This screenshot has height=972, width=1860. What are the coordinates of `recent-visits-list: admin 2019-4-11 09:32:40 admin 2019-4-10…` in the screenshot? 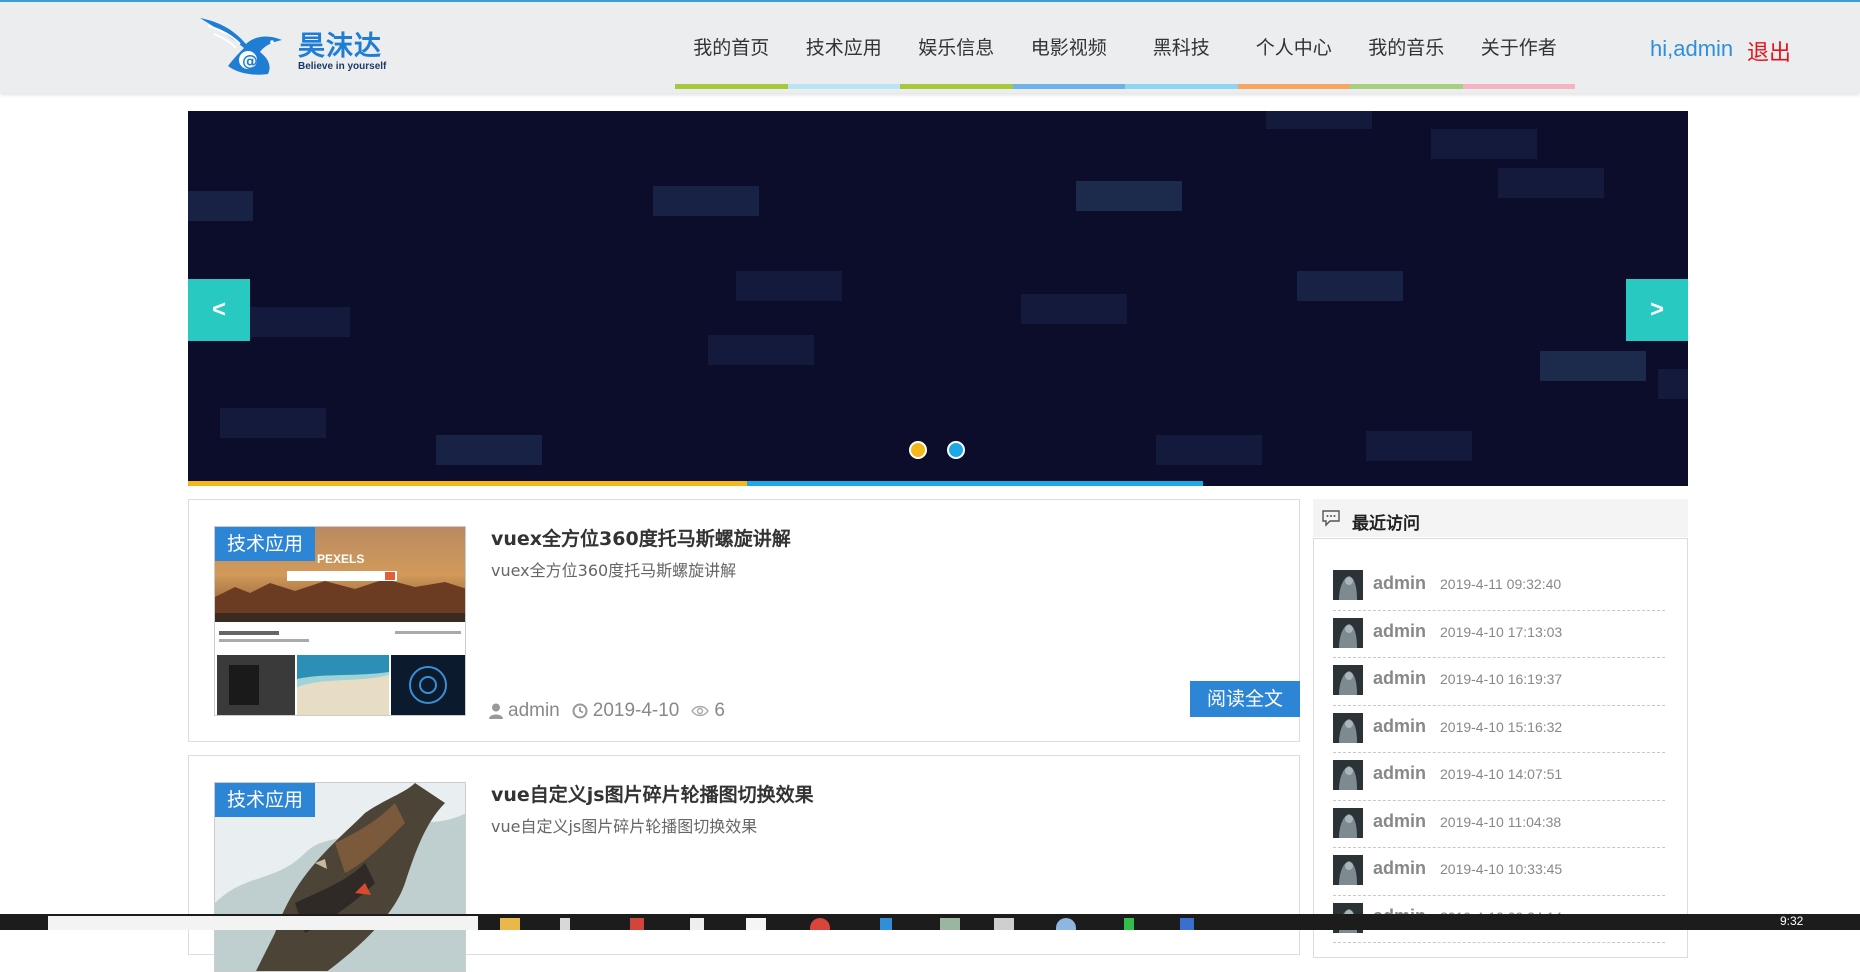 It's located at (1499, 753).